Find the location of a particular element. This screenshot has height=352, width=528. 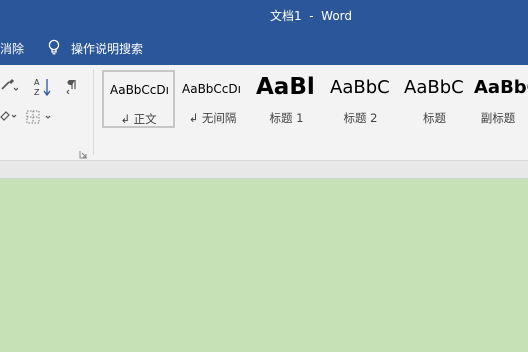

title-bar: 文档1 - Word is located at coordinates (264, 15).